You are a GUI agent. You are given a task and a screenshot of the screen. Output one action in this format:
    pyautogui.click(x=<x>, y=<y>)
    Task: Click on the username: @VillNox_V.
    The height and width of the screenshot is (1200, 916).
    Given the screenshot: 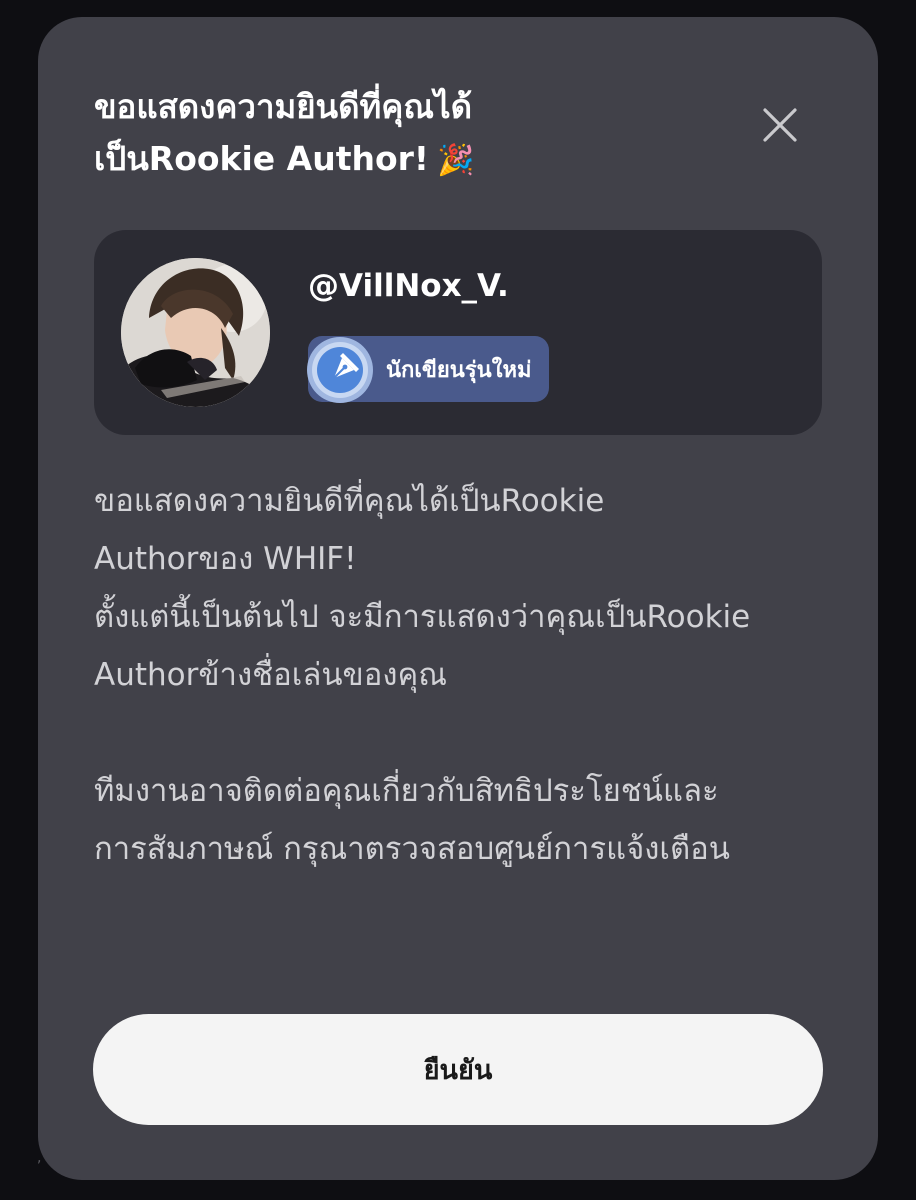 What is the action you would take?
    pyautogui.click(x=408, y=286)
    